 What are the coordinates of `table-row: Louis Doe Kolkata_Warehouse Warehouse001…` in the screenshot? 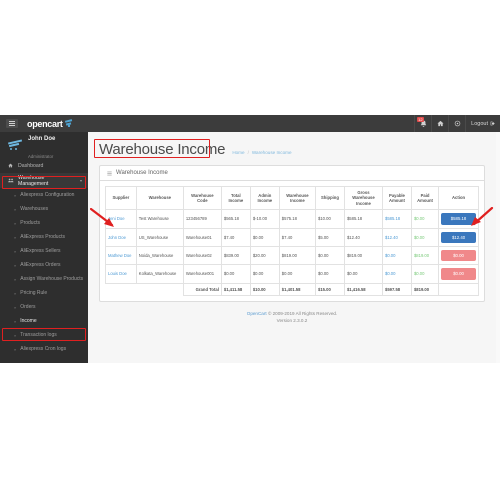 It's located at (292, 274).